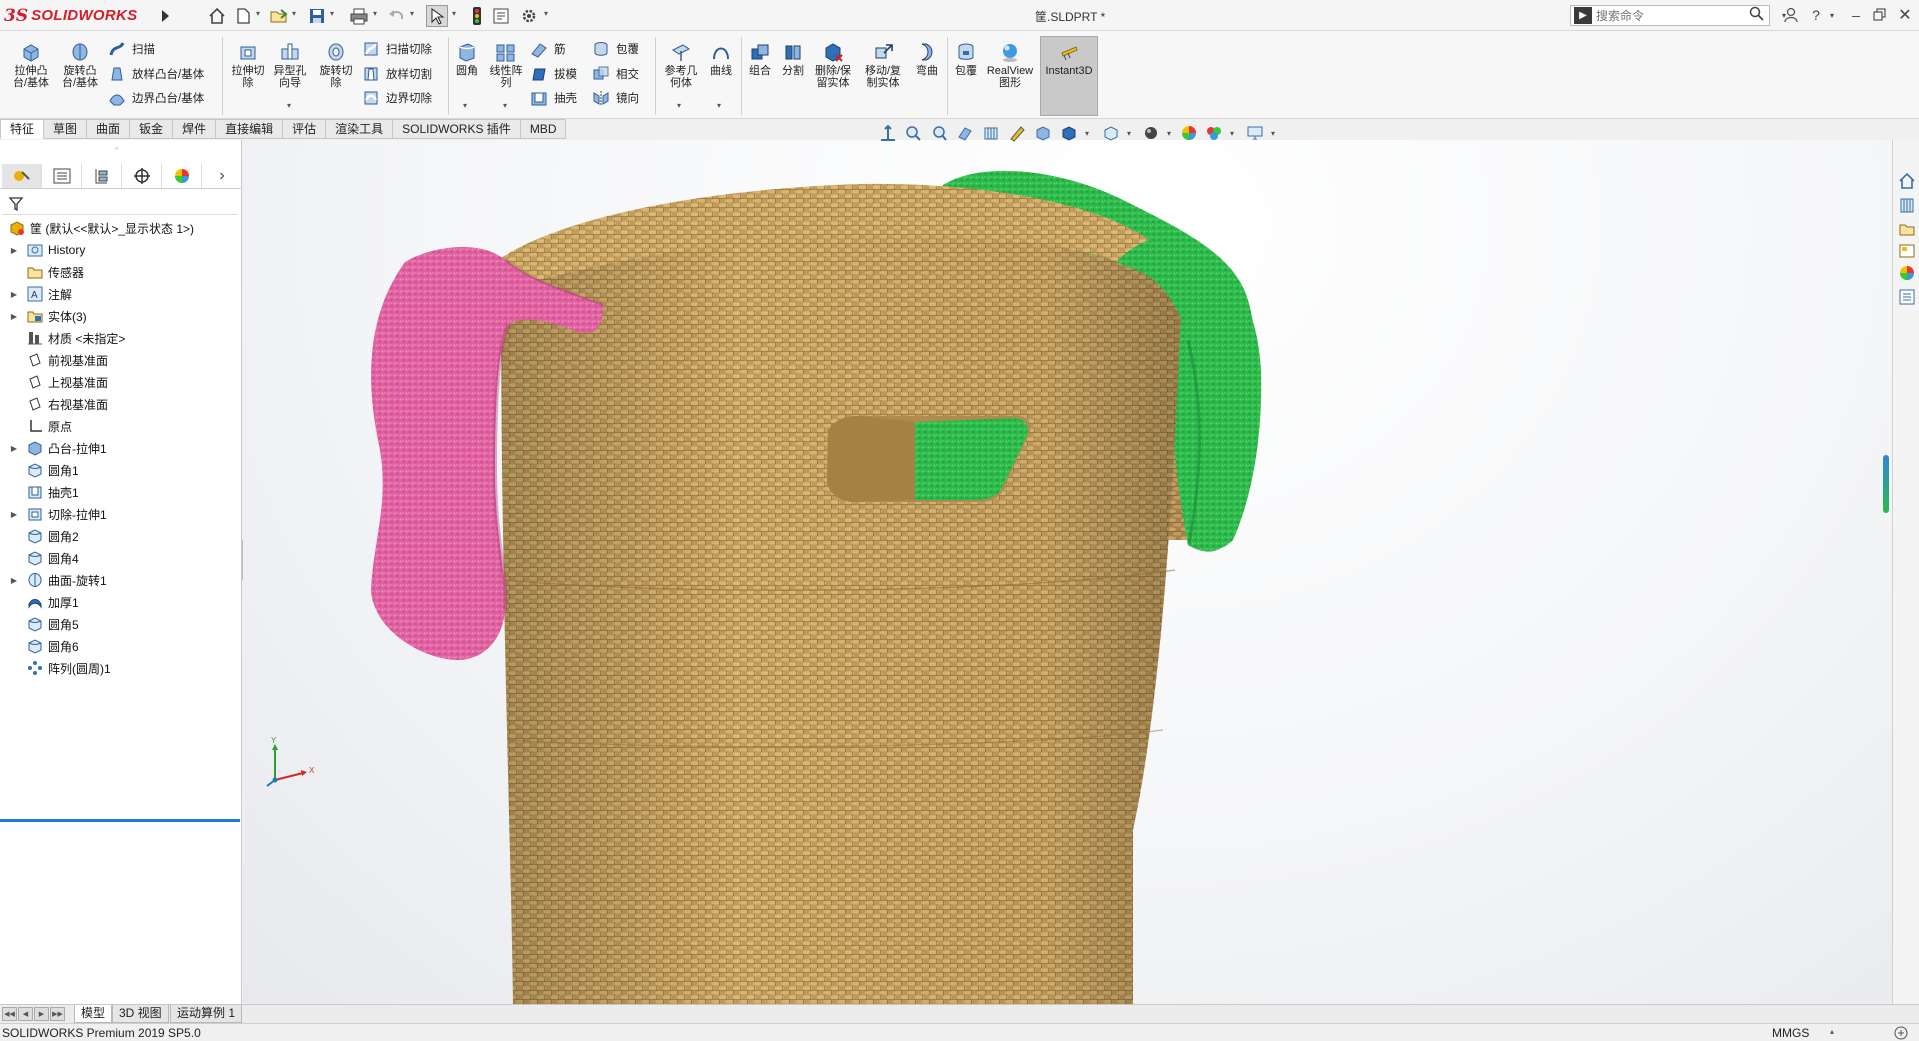 This screenshot has width=1919, height=1041. What do you see at coordinates (927, 59) in the screenshot?
I see `flex-button: 弯曲` at bounding box center [927, 59].